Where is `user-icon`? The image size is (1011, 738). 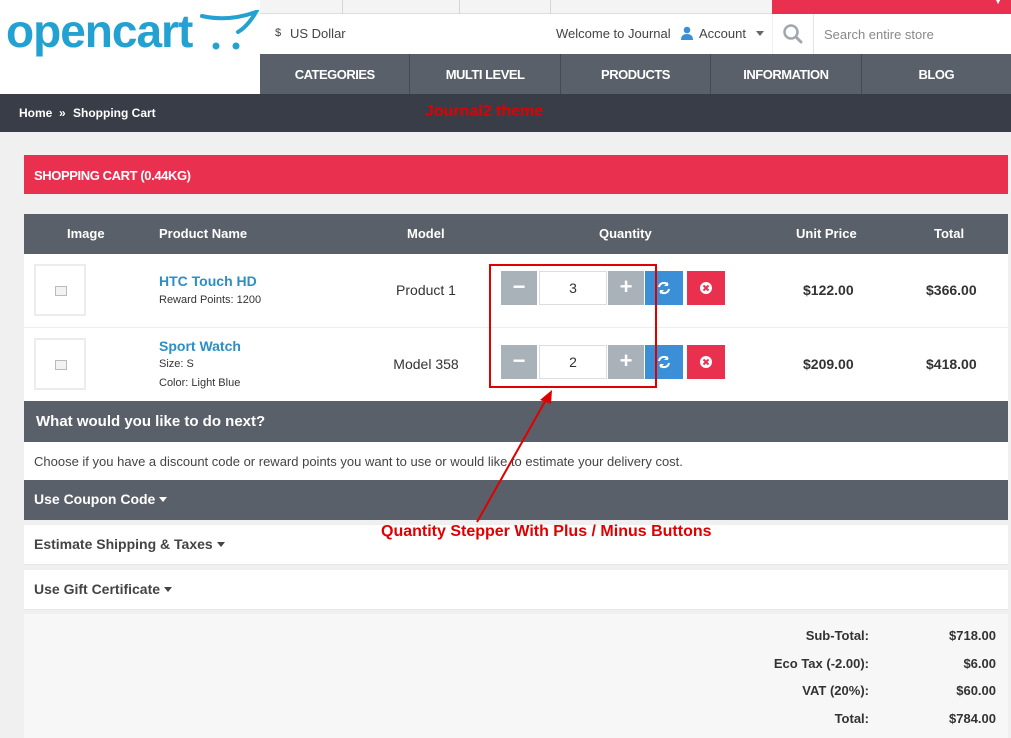
user-icon is located at coordinates (687, 33).